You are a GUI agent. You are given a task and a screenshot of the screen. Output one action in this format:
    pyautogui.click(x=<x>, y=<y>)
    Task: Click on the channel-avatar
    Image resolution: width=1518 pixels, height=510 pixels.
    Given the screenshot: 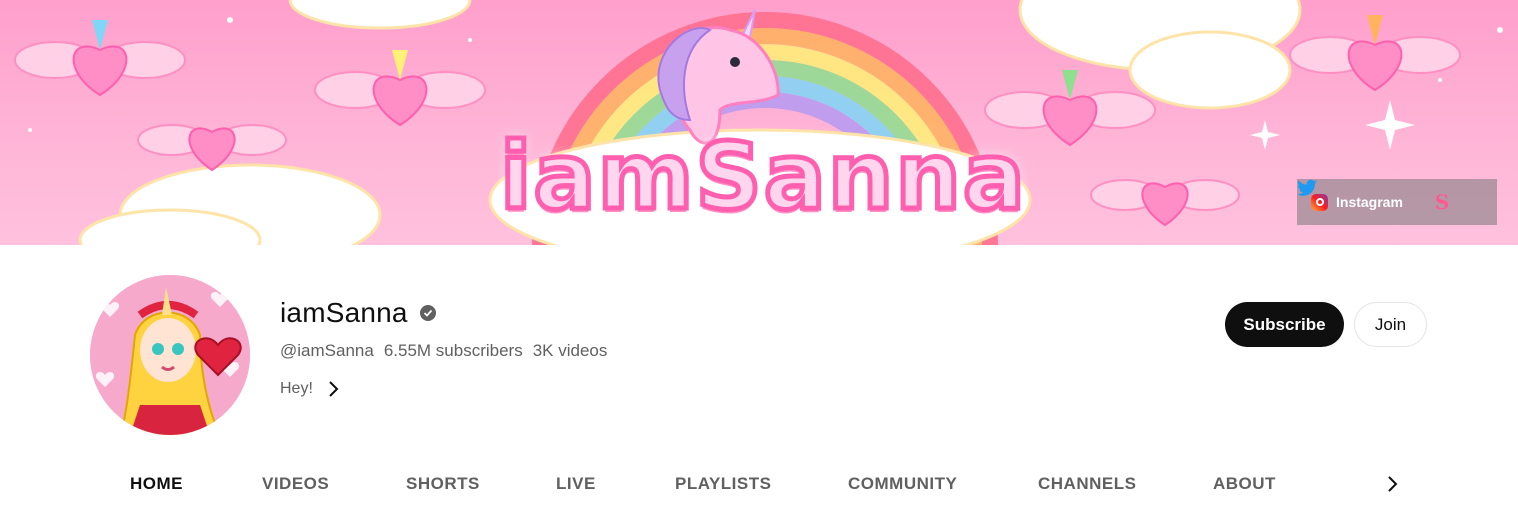 What is the action you would take?
    pyautogui.click(x=170, y=355)
    